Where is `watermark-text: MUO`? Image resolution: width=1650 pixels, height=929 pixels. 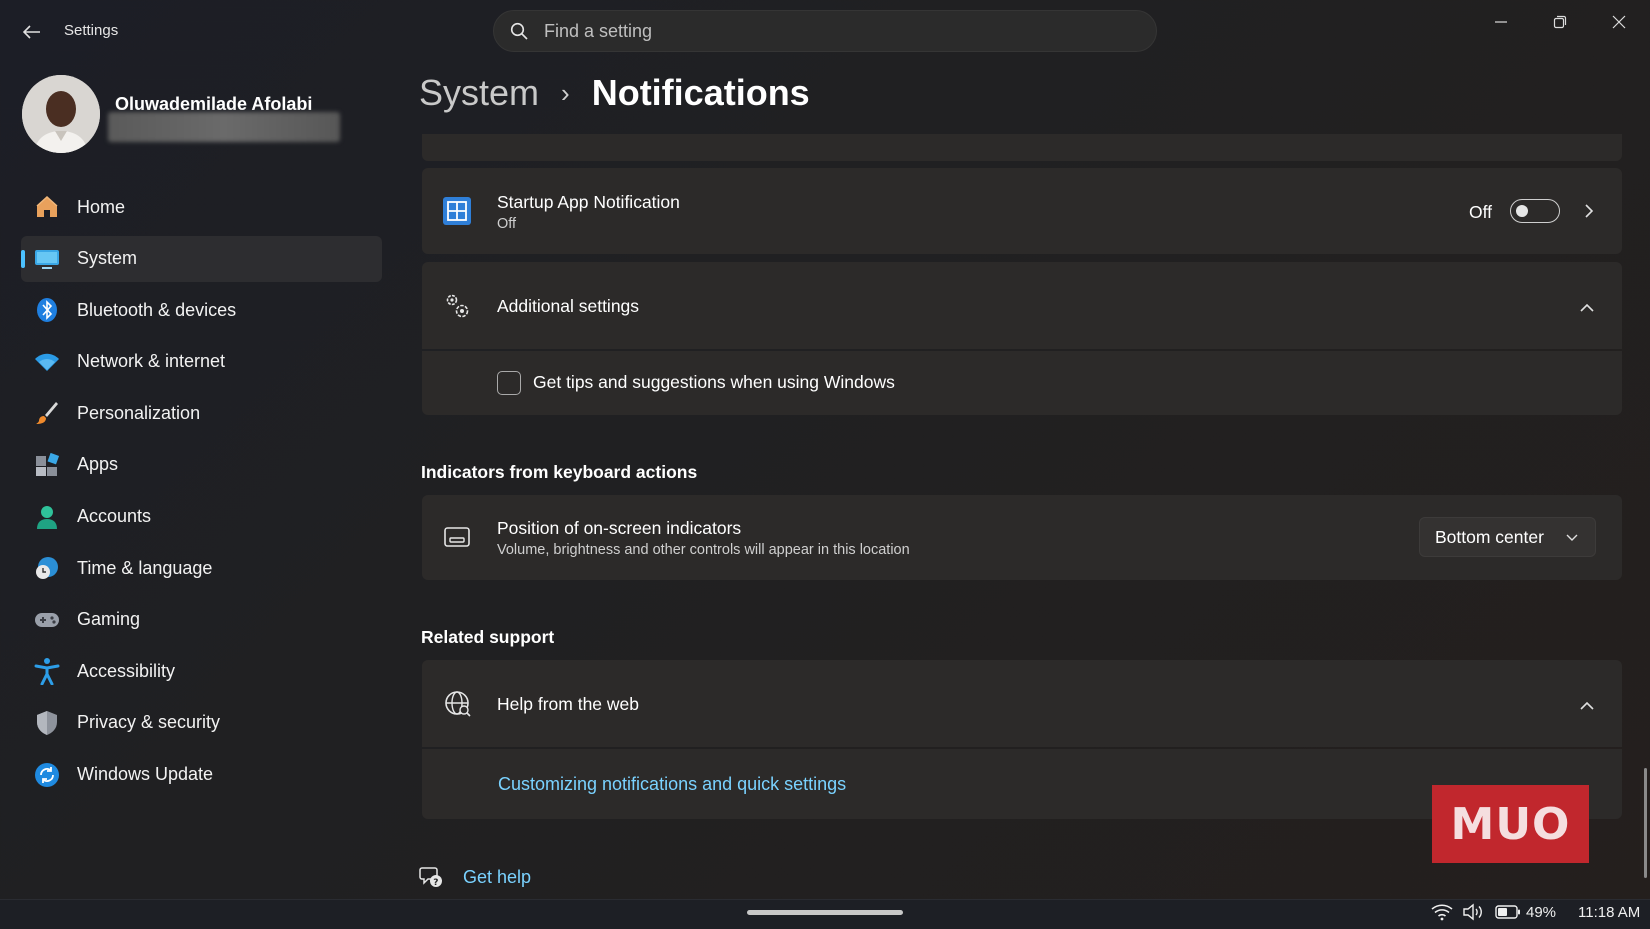
watermark-text: MUO is located at coordinates (1510, 824).